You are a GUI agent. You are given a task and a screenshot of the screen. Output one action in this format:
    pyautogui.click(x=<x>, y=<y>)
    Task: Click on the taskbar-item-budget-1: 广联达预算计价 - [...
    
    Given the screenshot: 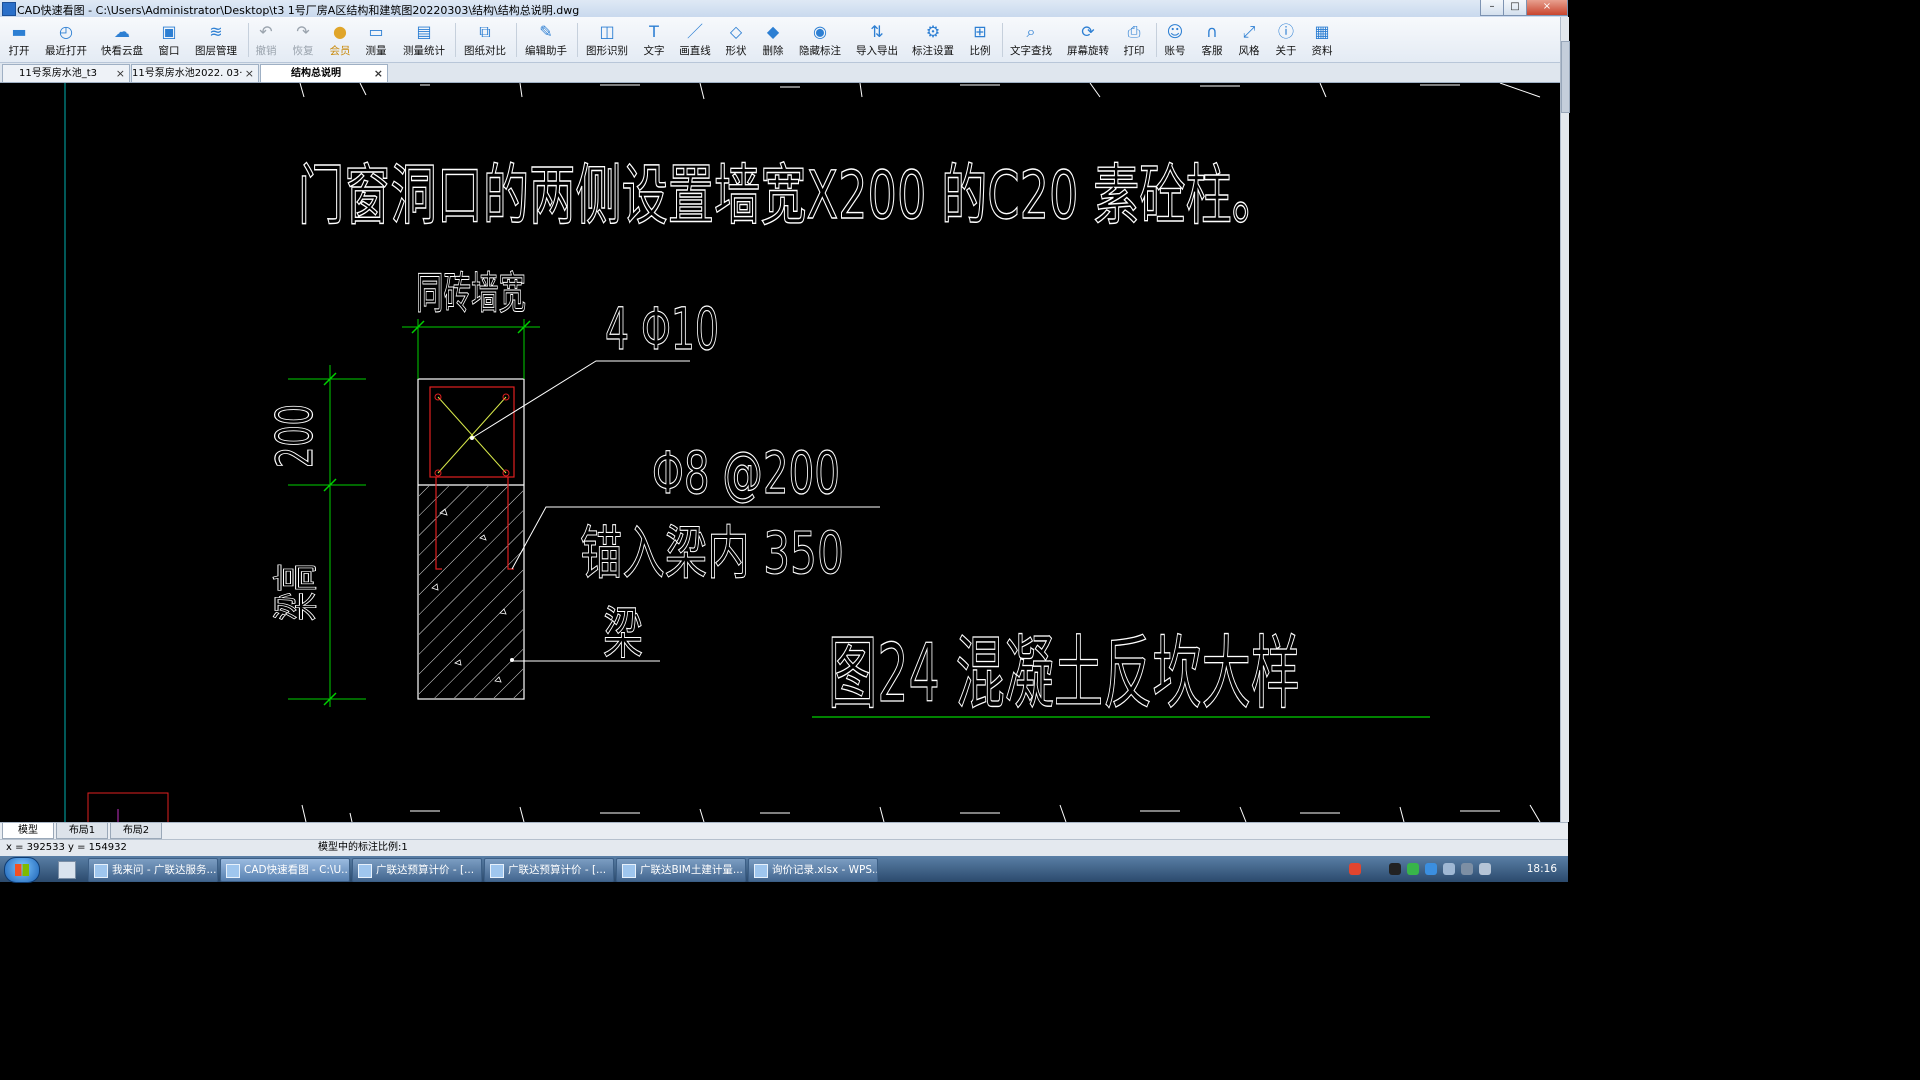 What is the action you would take?
    pyautogui.click(x=417, y=870)
    